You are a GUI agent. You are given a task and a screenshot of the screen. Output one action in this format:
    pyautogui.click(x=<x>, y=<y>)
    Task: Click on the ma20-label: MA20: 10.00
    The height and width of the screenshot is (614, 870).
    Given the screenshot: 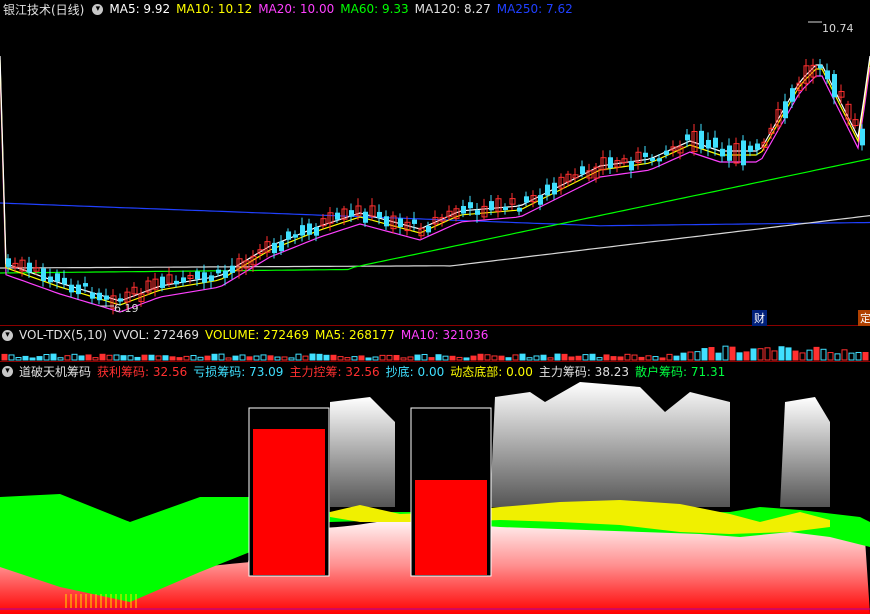 What is the action you would take?
    pyautogui.click(x=296, y=9)
    